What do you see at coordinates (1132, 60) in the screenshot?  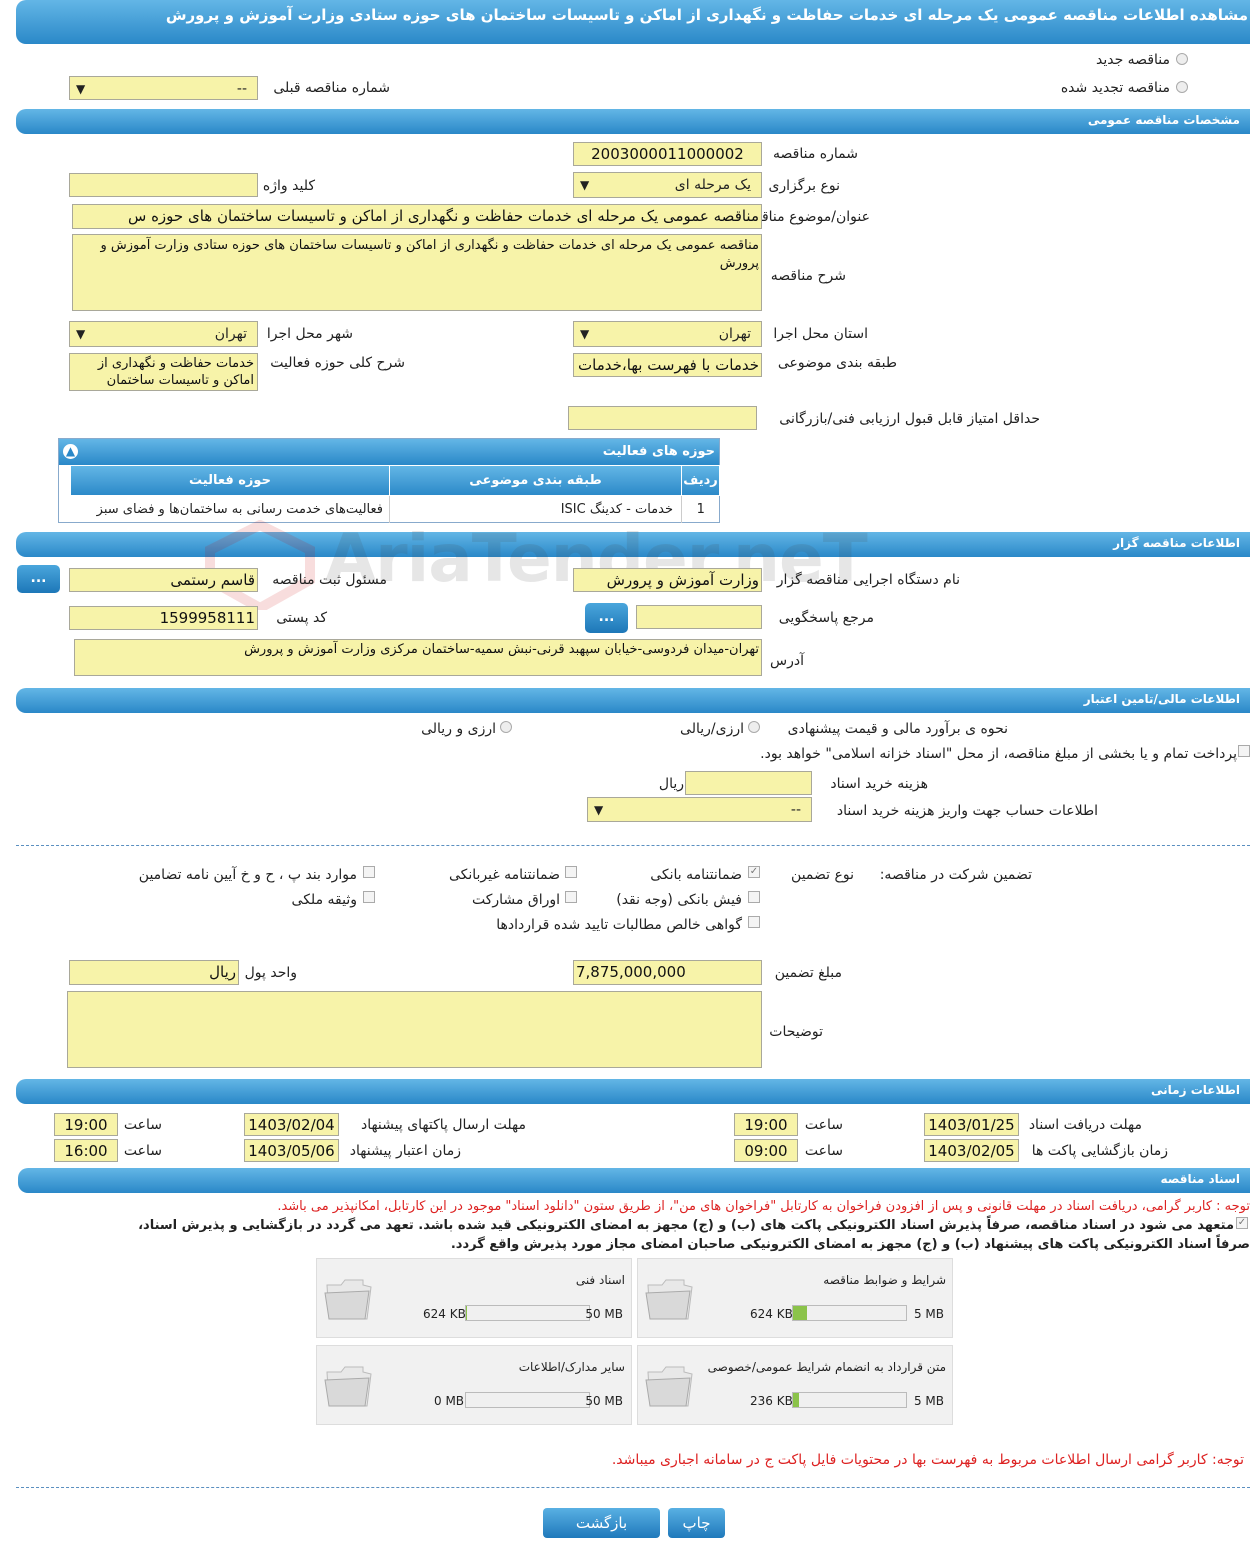 I see `new-tender-label: مناقصه جدید` at bounding box center [1132, 60].